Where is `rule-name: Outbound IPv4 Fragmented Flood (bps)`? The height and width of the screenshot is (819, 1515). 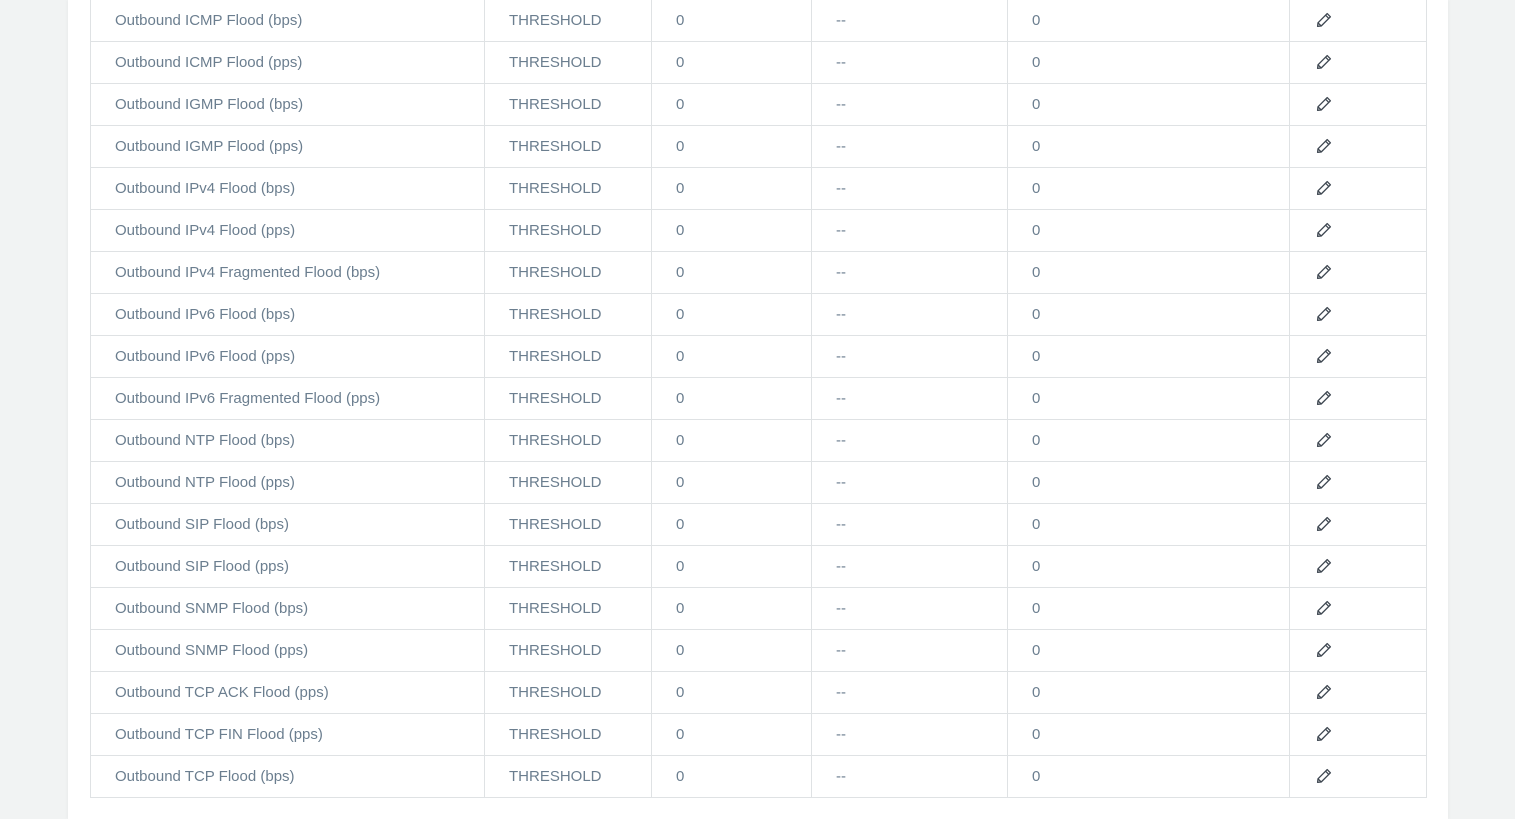
rule-name: Outbound IPv4 Fragmented Flood (bps) is located at coordinates (287, 272).